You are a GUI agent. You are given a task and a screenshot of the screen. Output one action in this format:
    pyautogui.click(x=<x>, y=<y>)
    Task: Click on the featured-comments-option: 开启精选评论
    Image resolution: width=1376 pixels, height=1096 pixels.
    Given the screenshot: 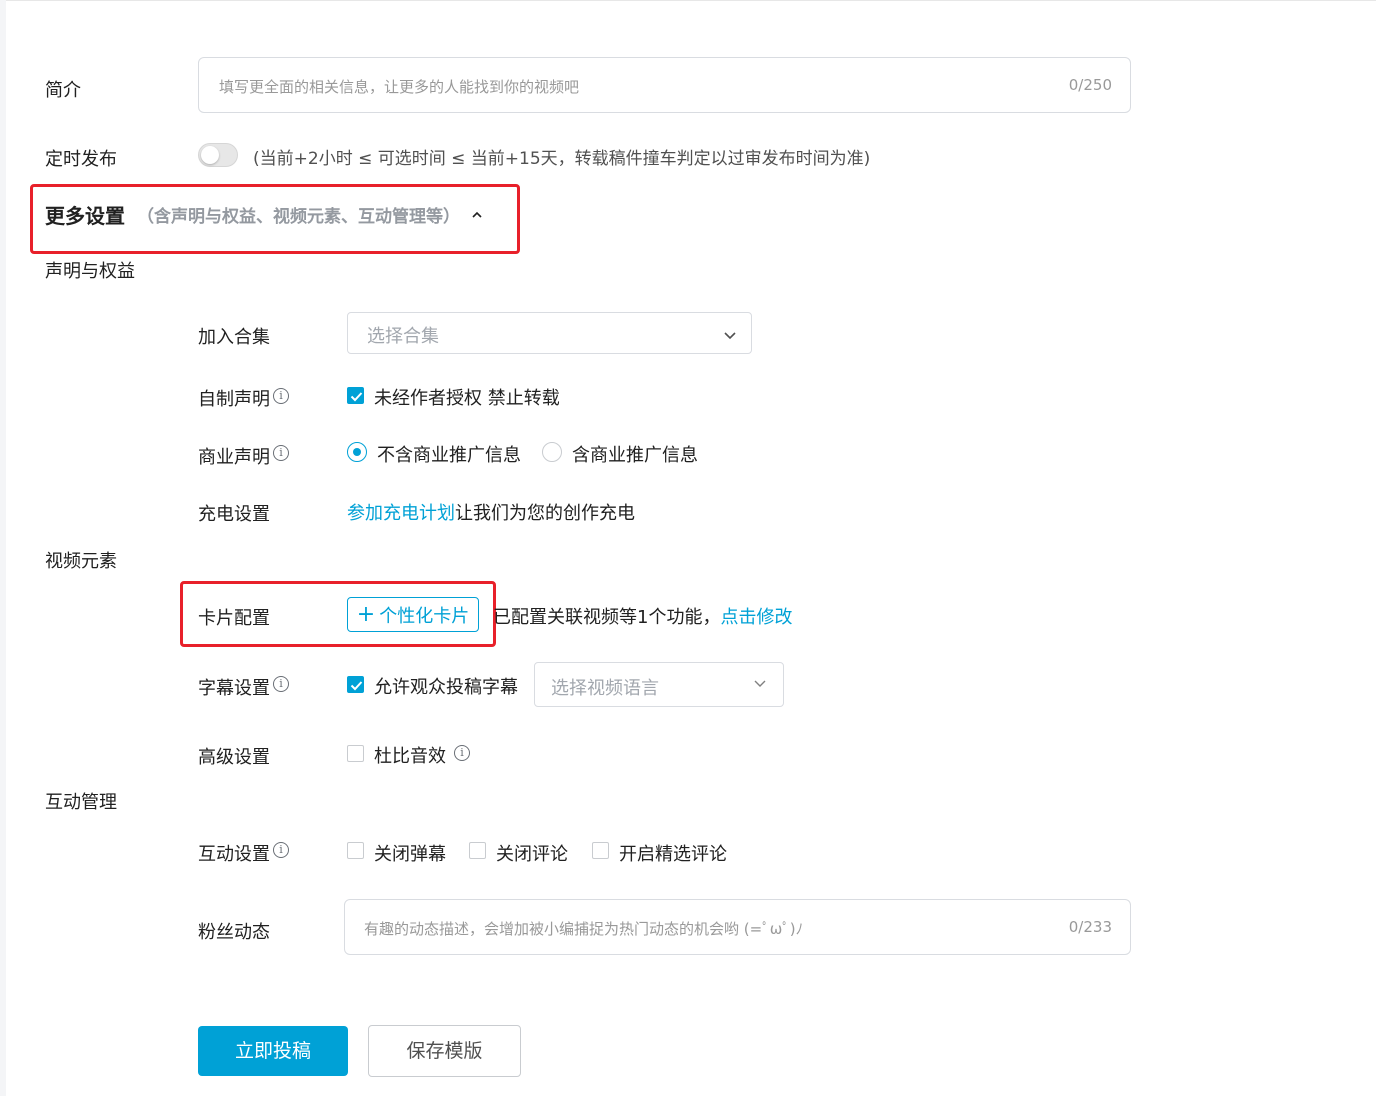 What is the action you would take?
    pyautogui.click(x=673, y=853)
    